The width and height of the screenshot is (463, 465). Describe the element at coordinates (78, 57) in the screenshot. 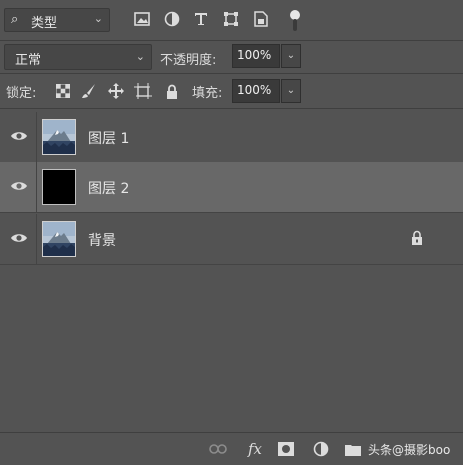

I see `blend-mode-select: 正常 ⌄` at that location.